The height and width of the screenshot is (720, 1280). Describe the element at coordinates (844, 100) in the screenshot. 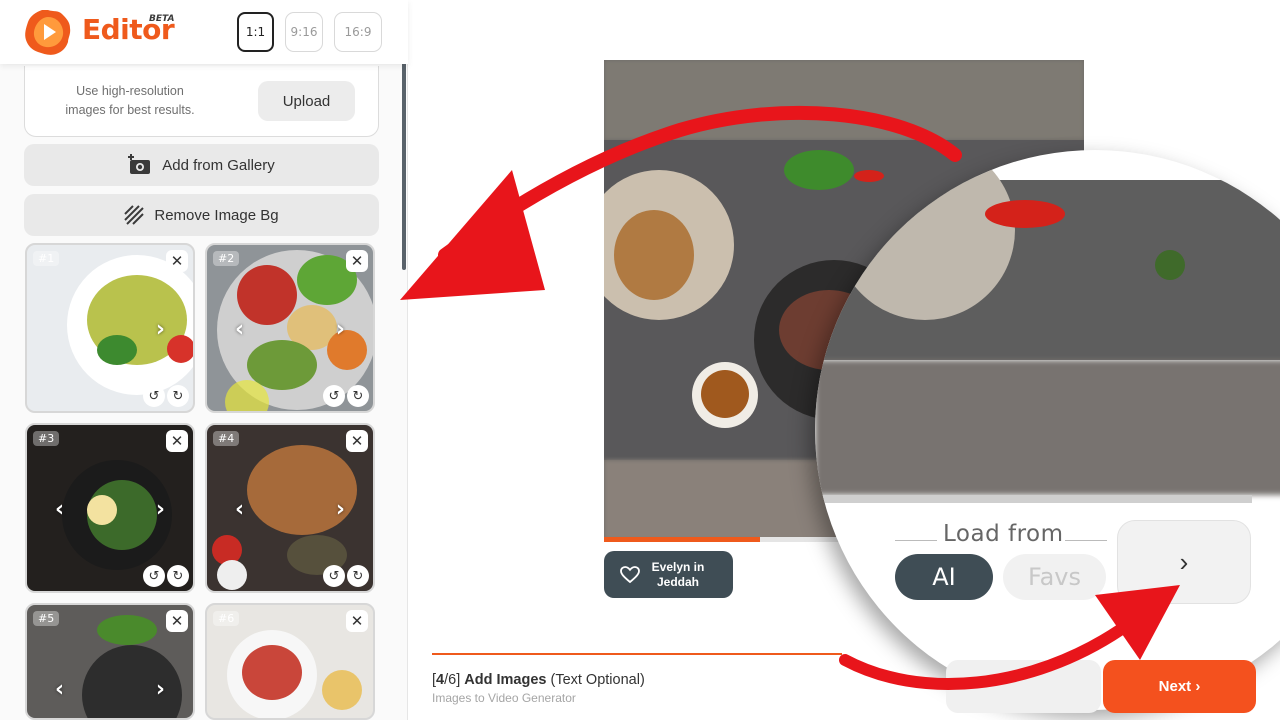

I see `preview-top-blur` at that location.